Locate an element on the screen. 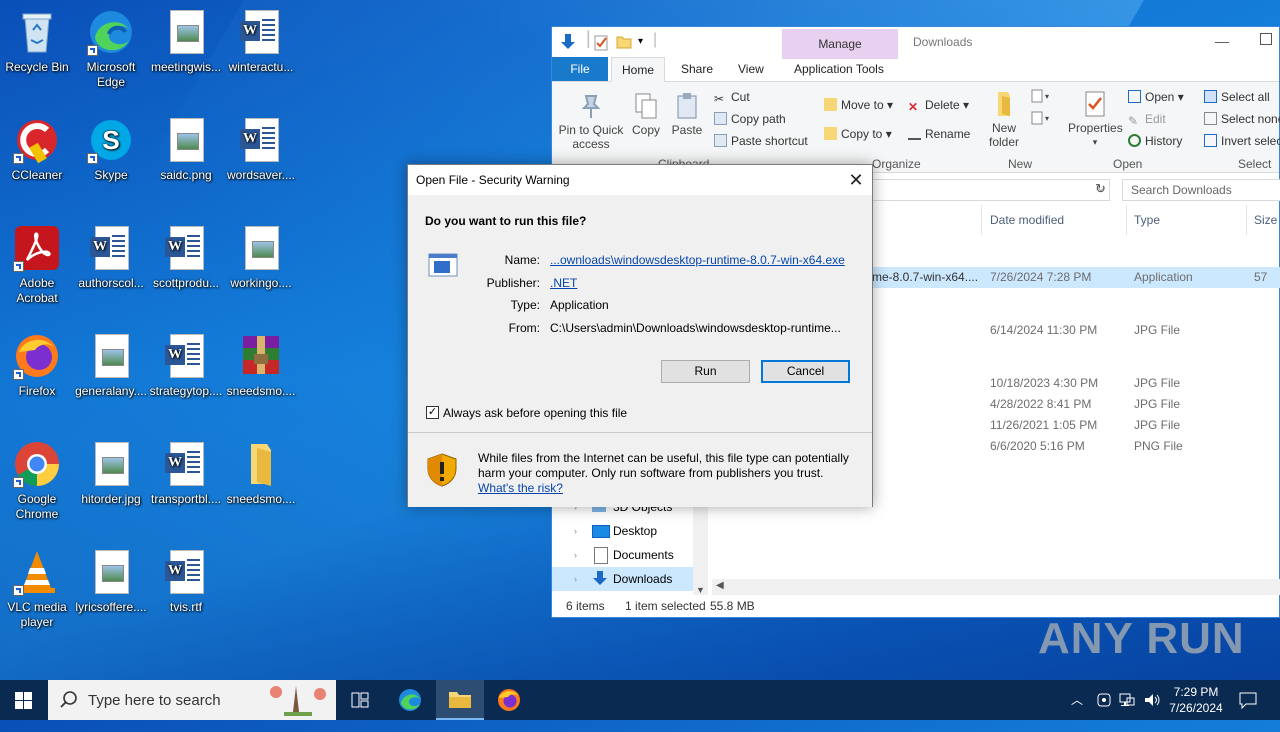 The image size is (1280, 732). maximize-button is located at coordinates (1266, 39).